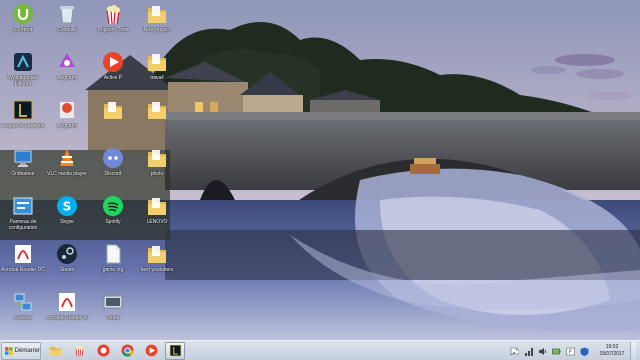  What do you see at coordinates (127, 351) in the screenshot?
I see `taskbar-chrome-button` at bounding box center [127, 351].